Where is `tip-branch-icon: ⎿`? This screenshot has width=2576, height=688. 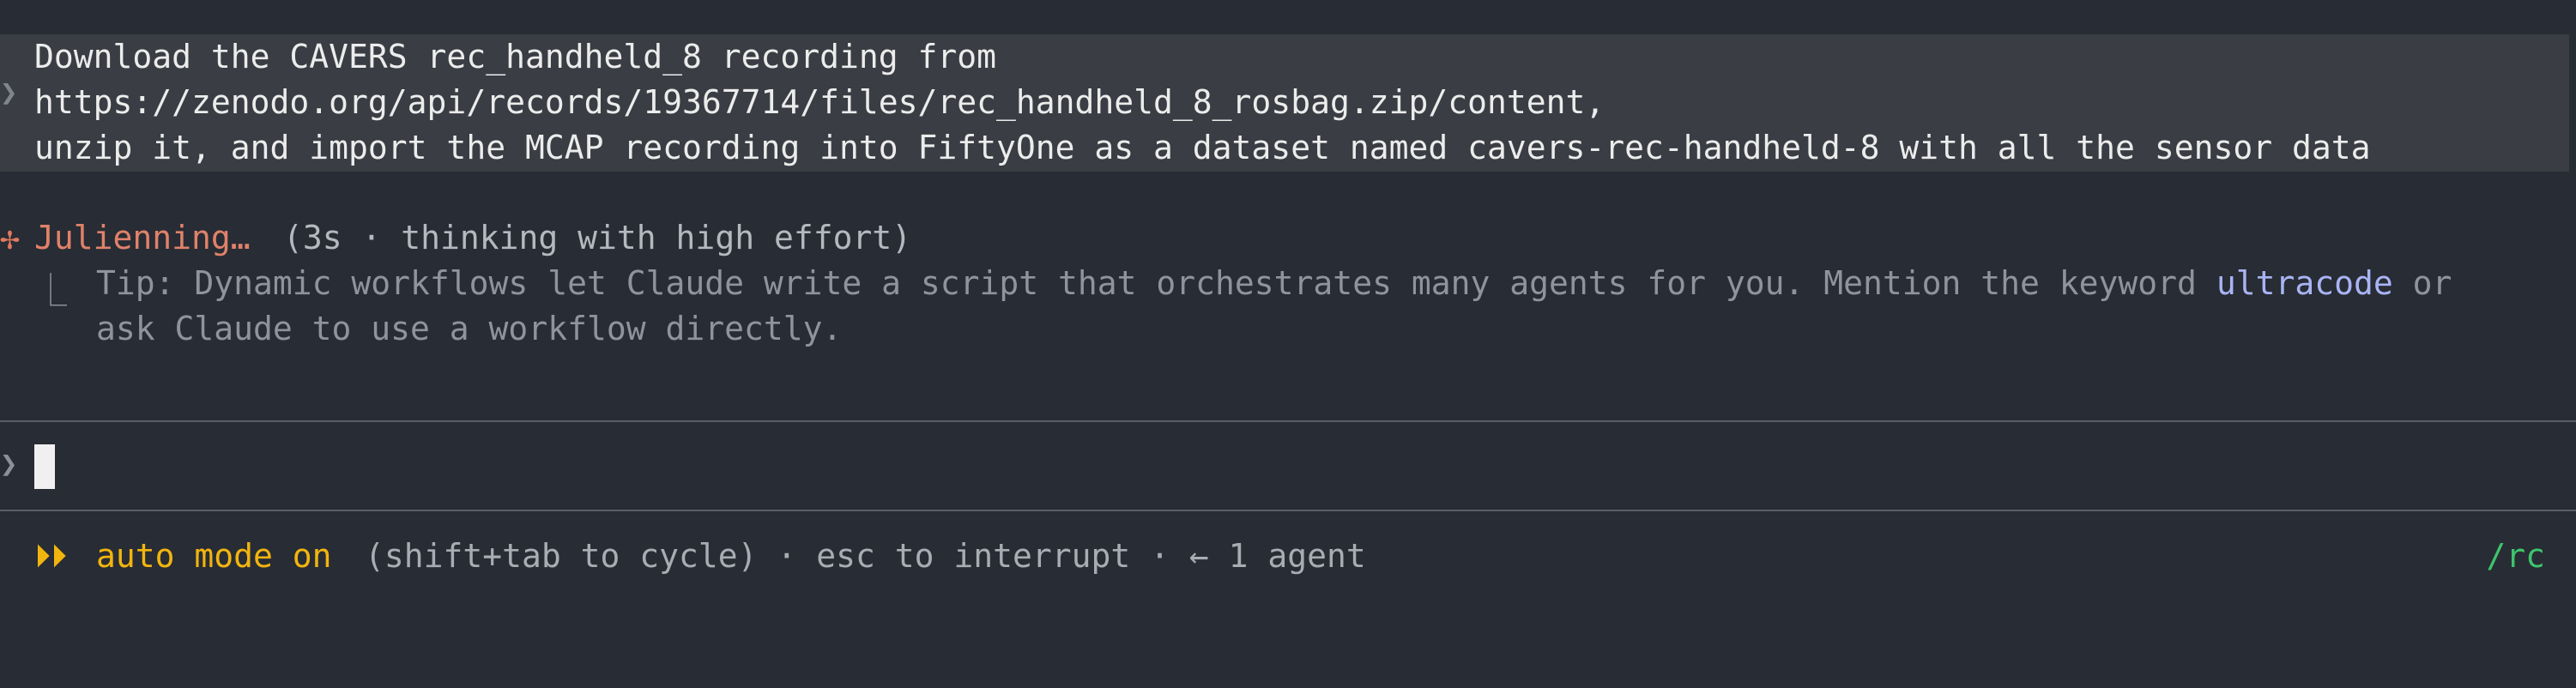
tip-branch-icon: ⎿ is located at coordinates (51, 291).